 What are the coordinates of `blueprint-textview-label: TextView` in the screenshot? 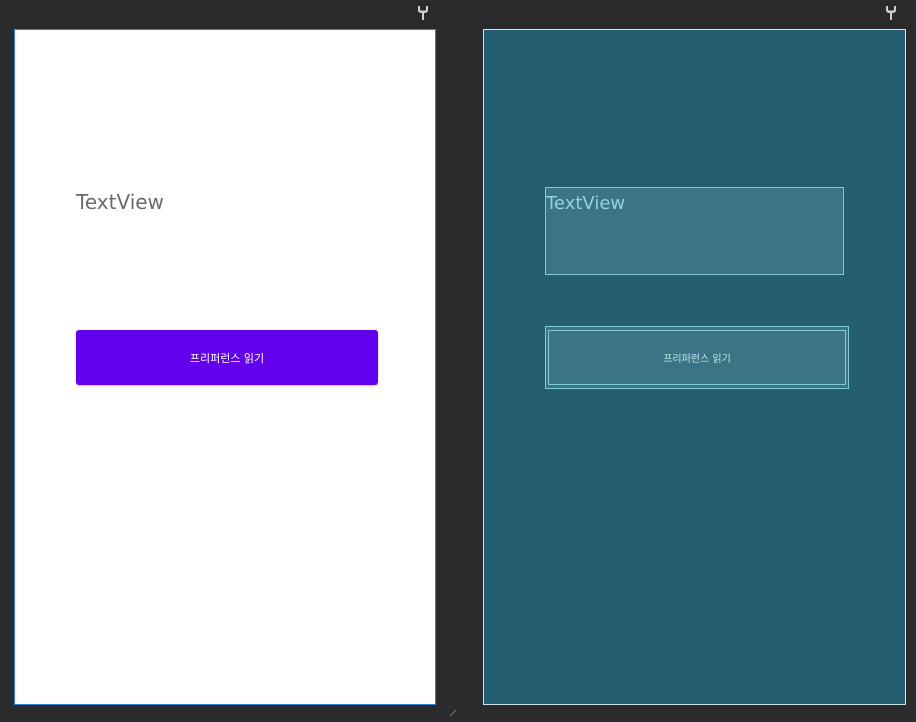 It's located at (586, 203).